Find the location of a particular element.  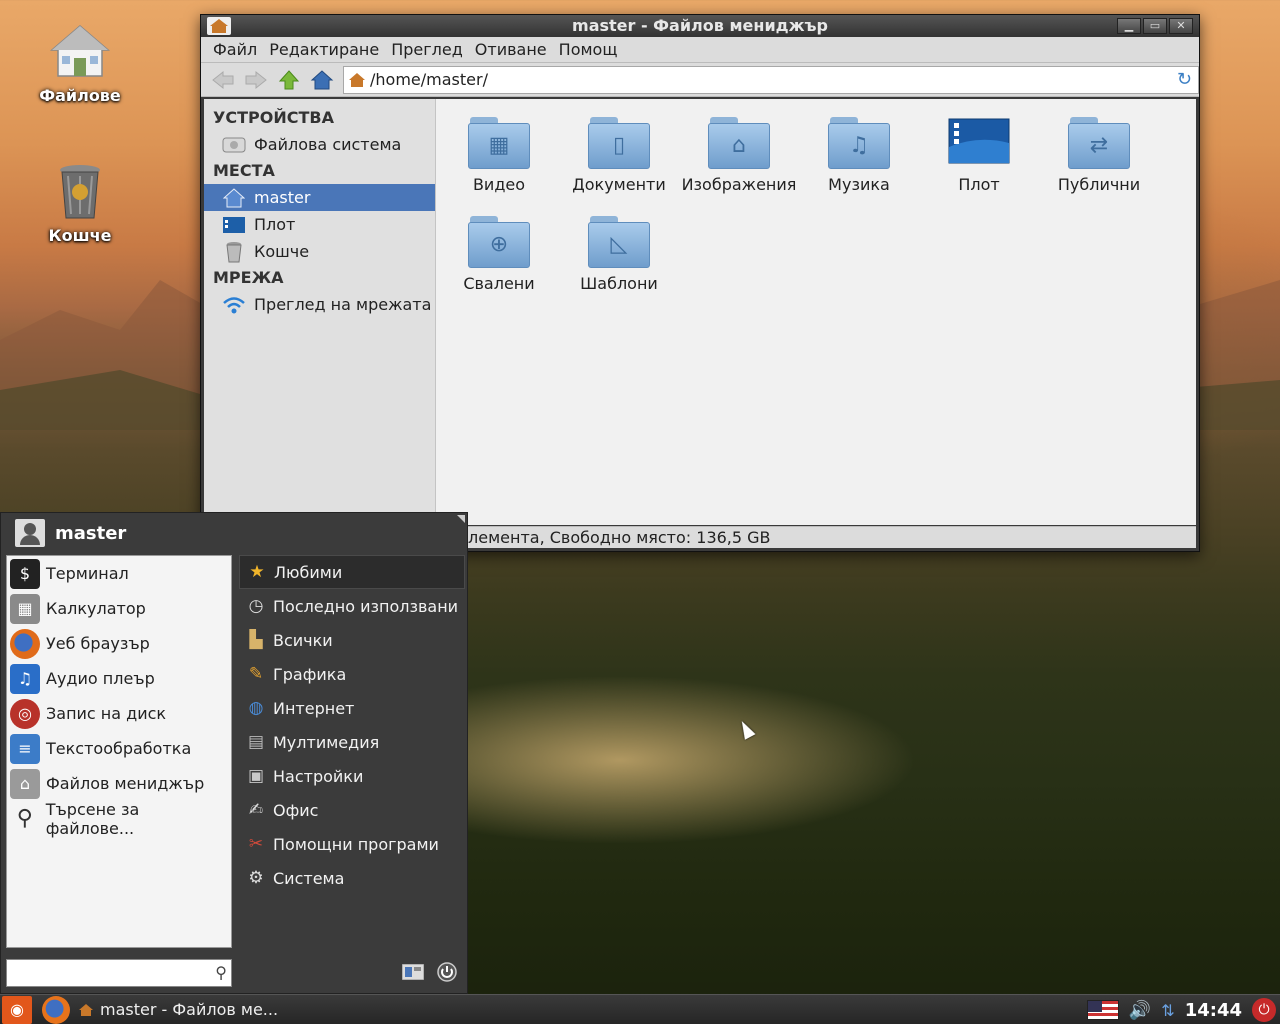

app-label: Аудио плеър is located at coordinates (100, 678).